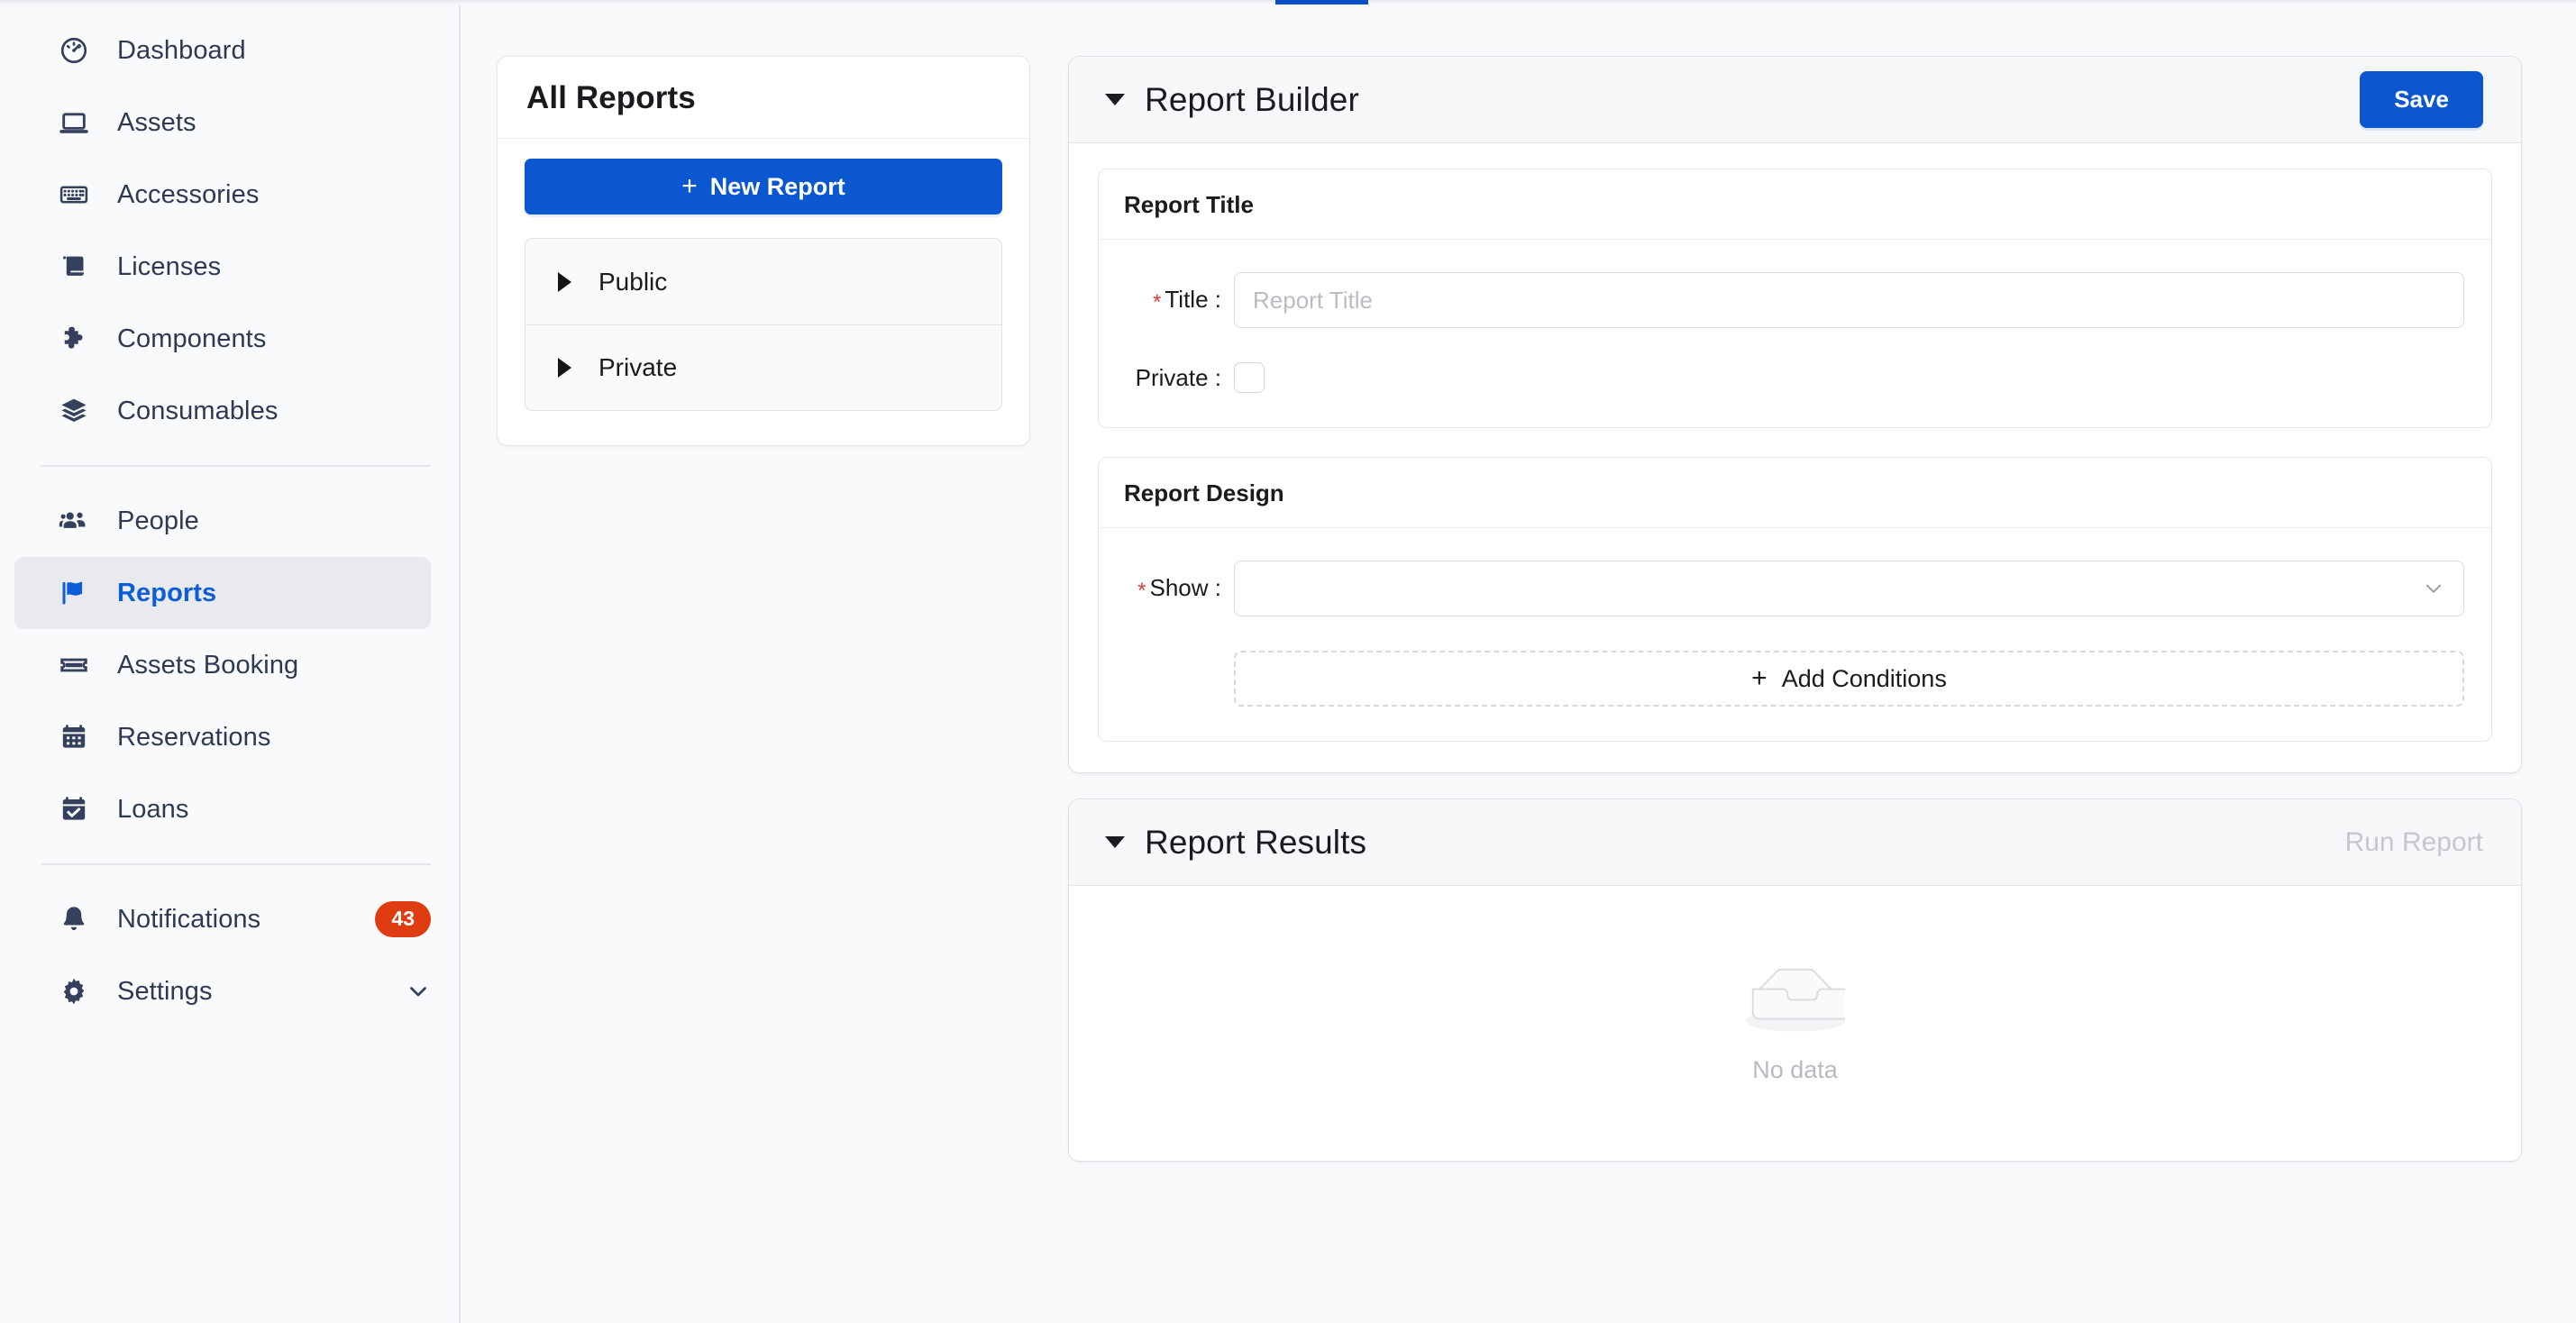  Describe the element at coordinates (74, 411) in the screenshot. I see `layers-icon` at that location.